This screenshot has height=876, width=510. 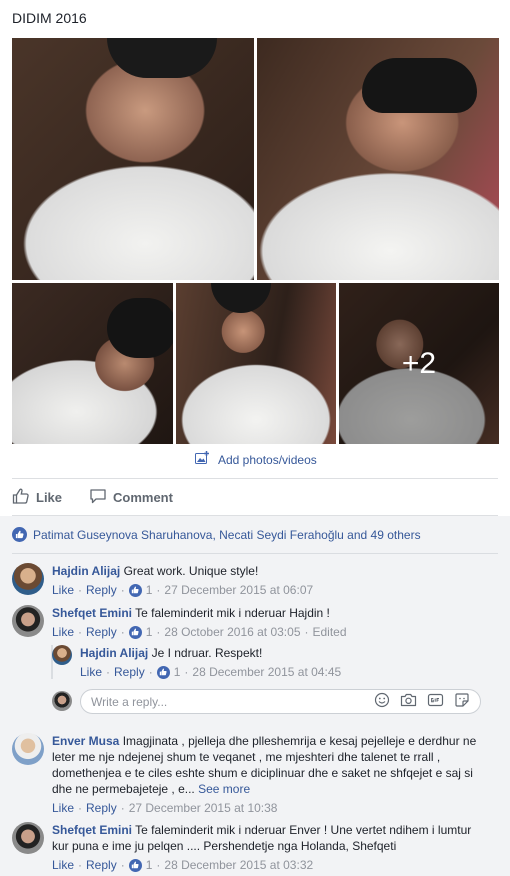 I want to click on comment-author: Hajdin Alijaj, so click(x=86, y=571).